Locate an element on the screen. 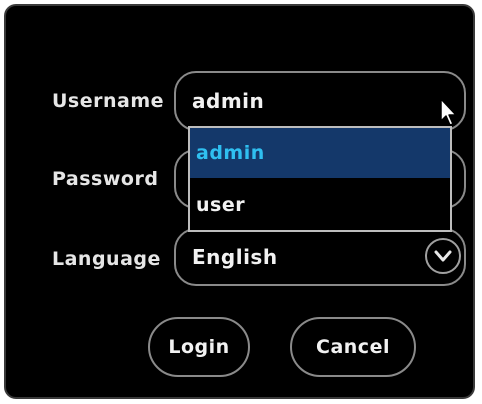 The image size is (482, 404). login-button: Login is located at coordinates (199, 347).